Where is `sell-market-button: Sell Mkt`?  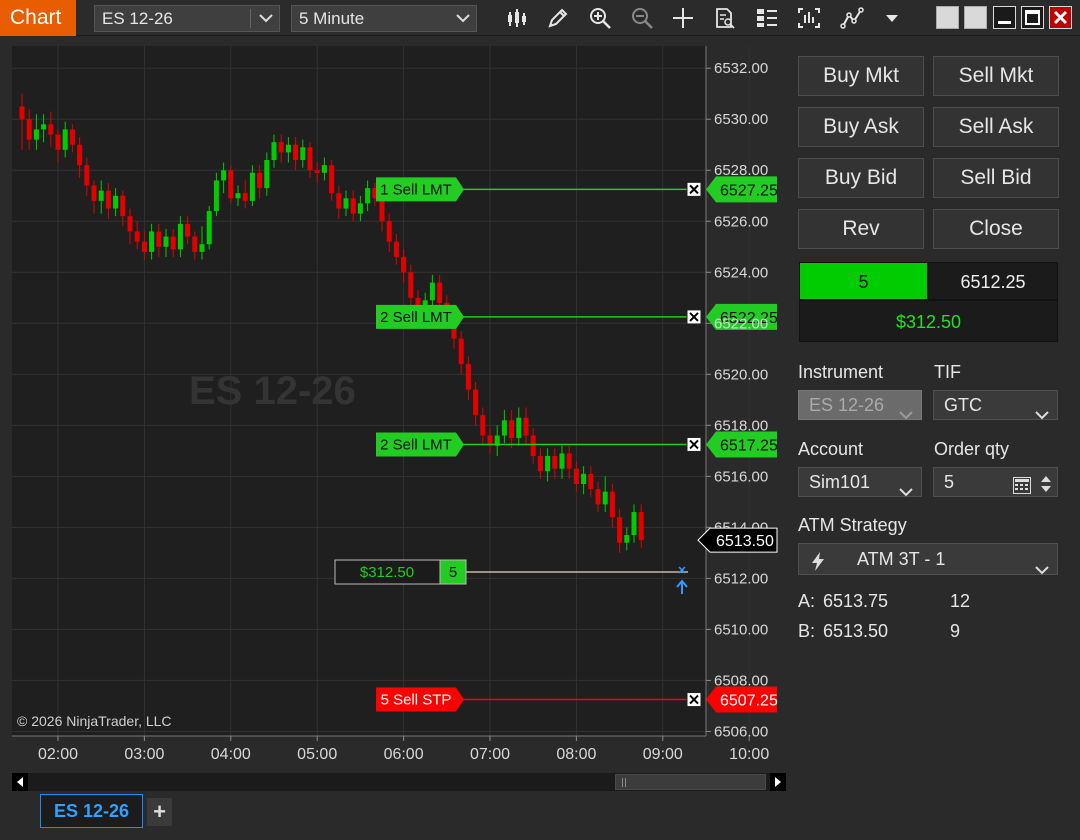
sell-market-button: Sell Mkt is located at coordinates (996, 76).